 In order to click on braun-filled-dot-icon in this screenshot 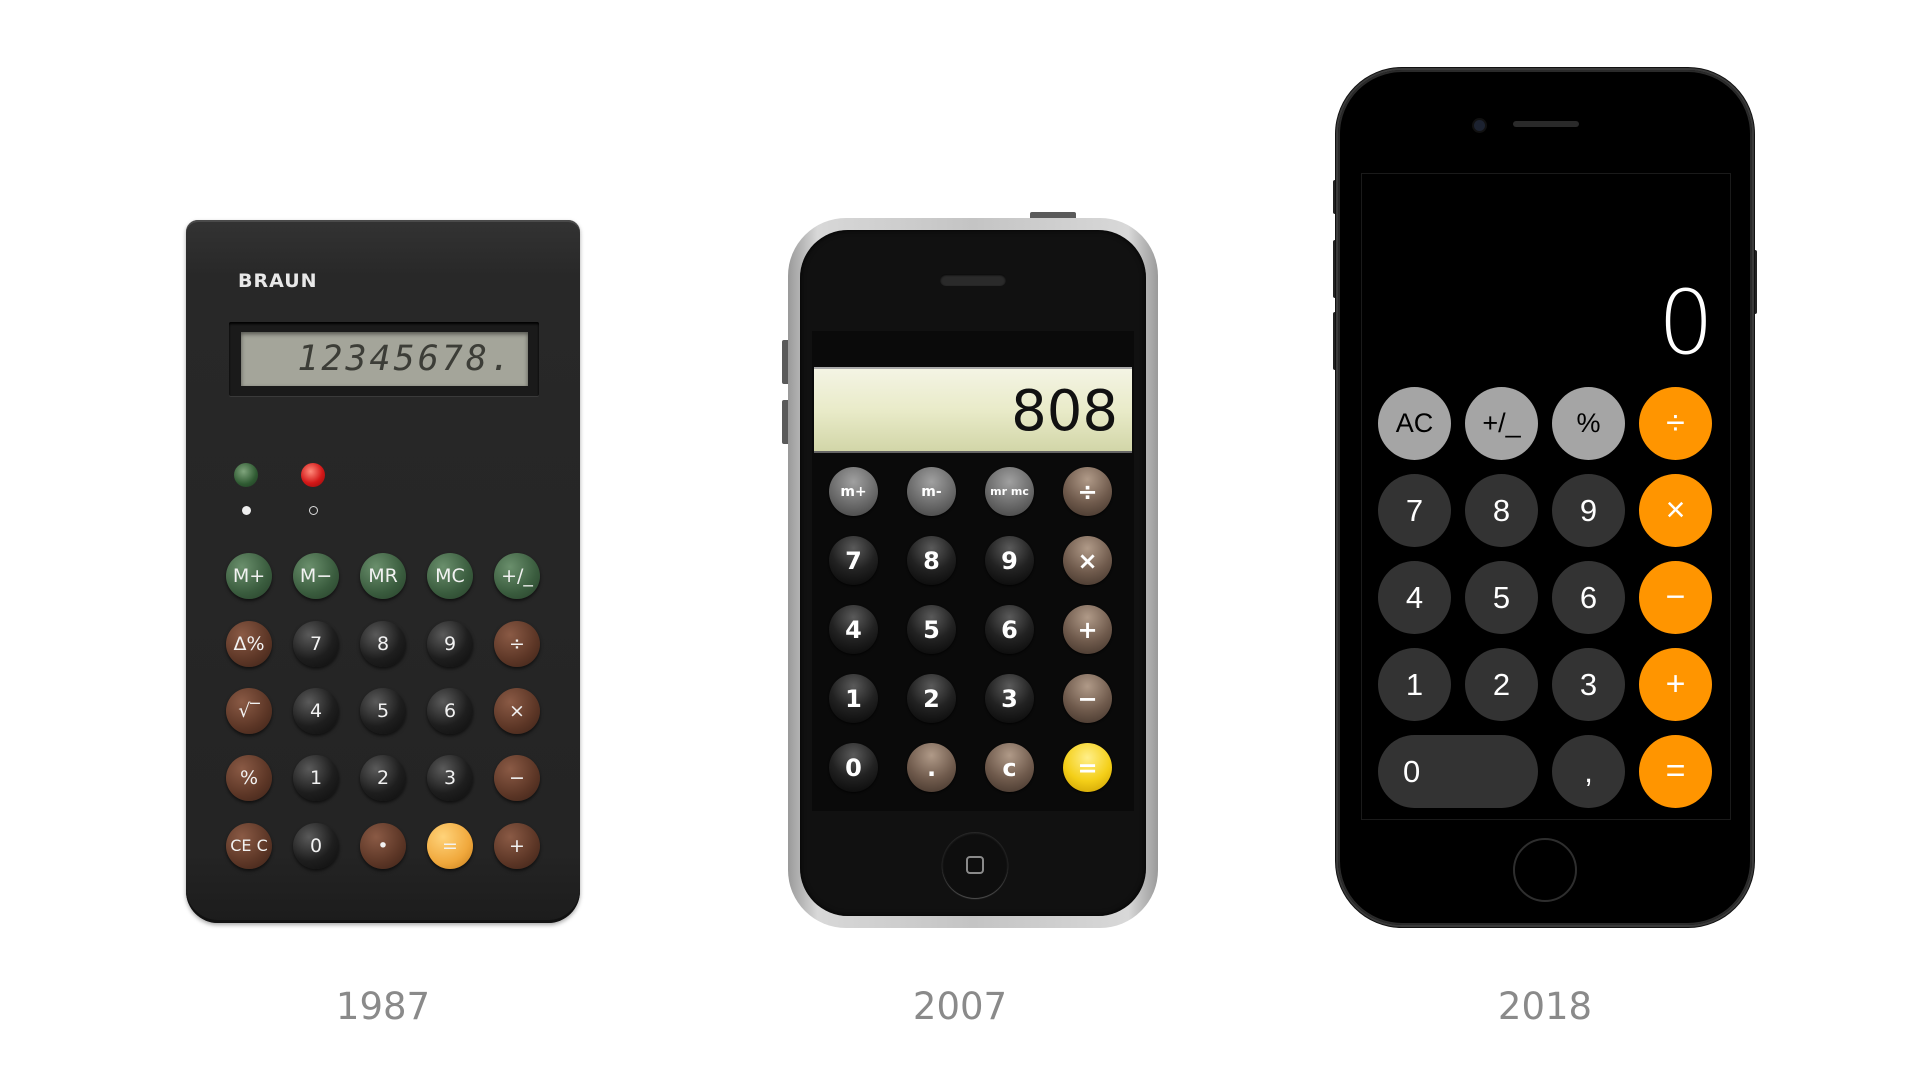, I will do `click(246, 510)`.